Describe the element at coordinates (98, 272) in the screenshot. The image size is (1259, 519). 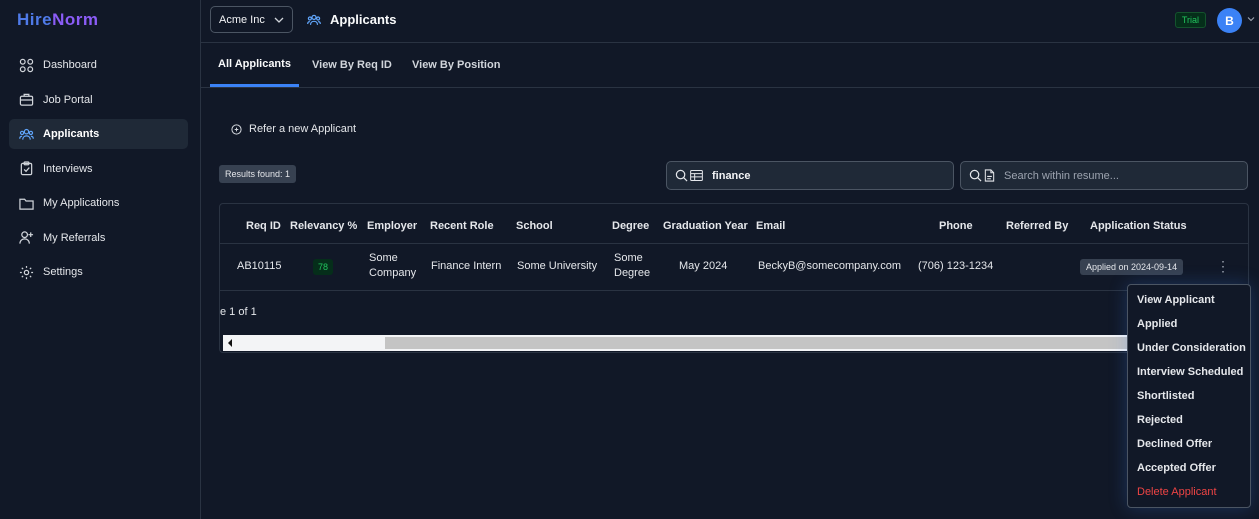
I see `sidebar-item-settings: Settings` at that location.